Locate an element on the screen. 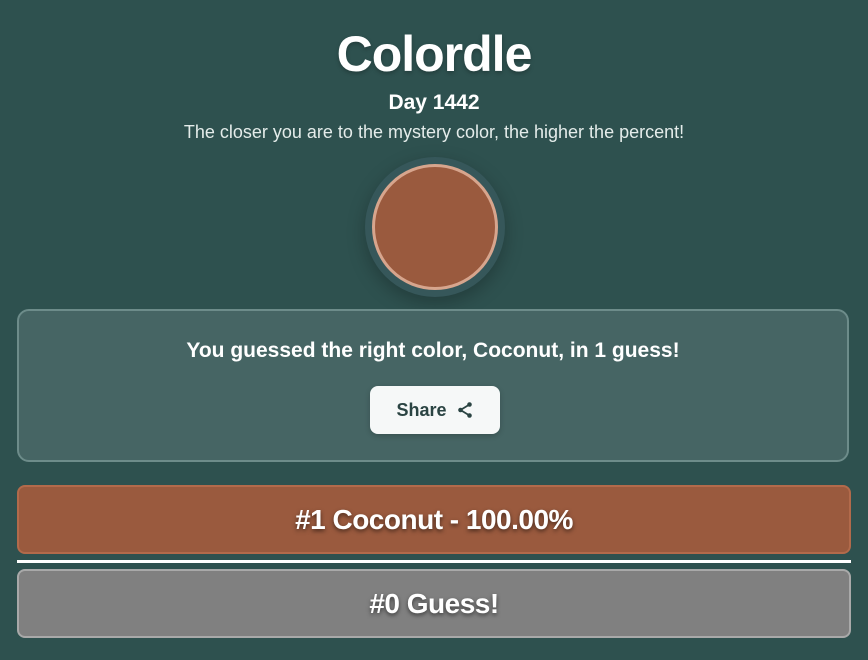 Image resolution: width=868 pixels, height=660 pixels. divider is located at coordinates (434, 561).